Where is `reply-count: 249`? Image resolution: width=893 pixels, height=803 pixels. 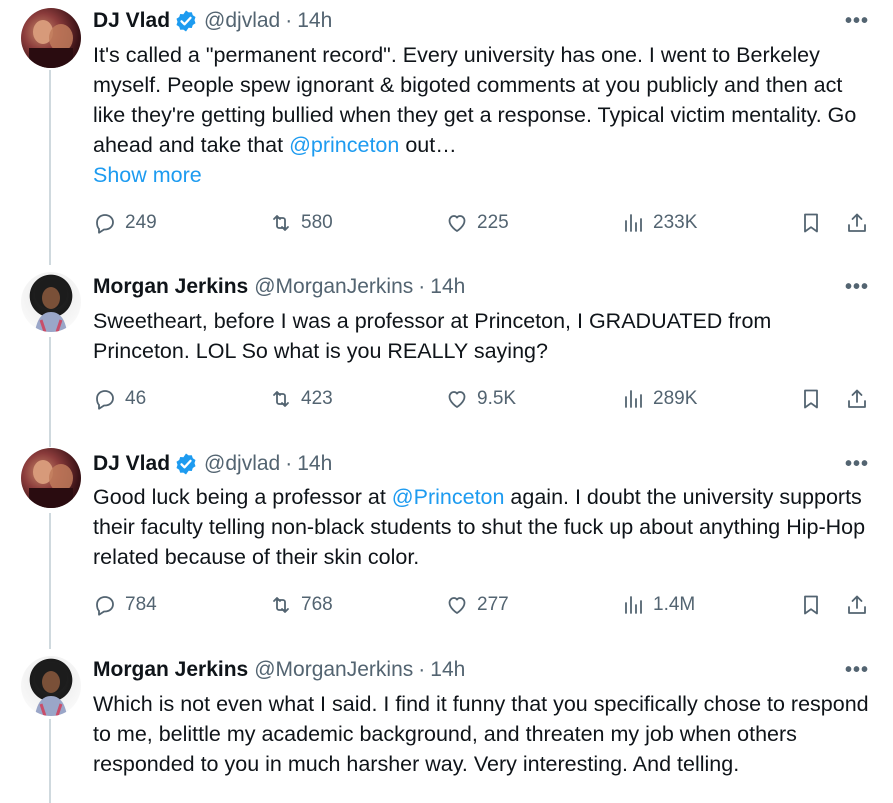 reply-count: 249 is located at coordinates (141, 222).